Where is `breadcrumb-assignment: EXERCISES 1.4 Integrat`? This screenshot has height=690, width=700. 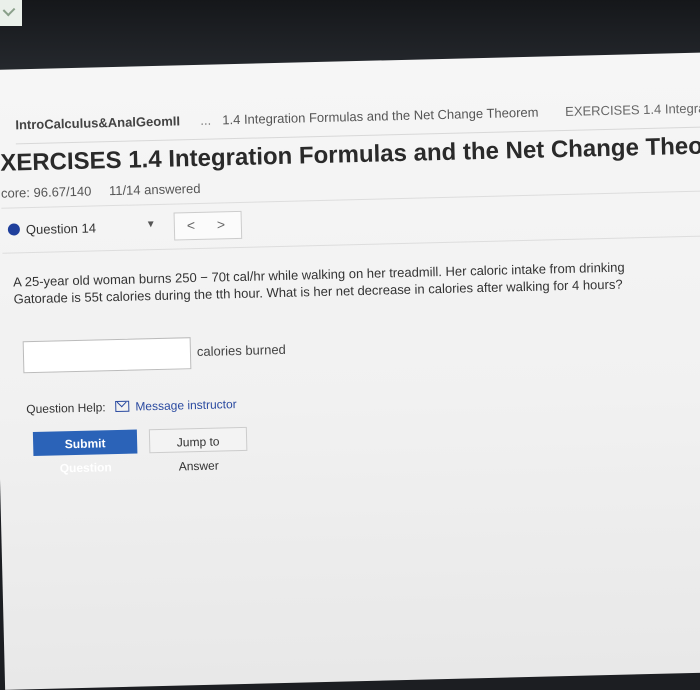 breadcrumb-assignment: EXERCISES 1.4 Integrat is located at coordinates (632, 109).